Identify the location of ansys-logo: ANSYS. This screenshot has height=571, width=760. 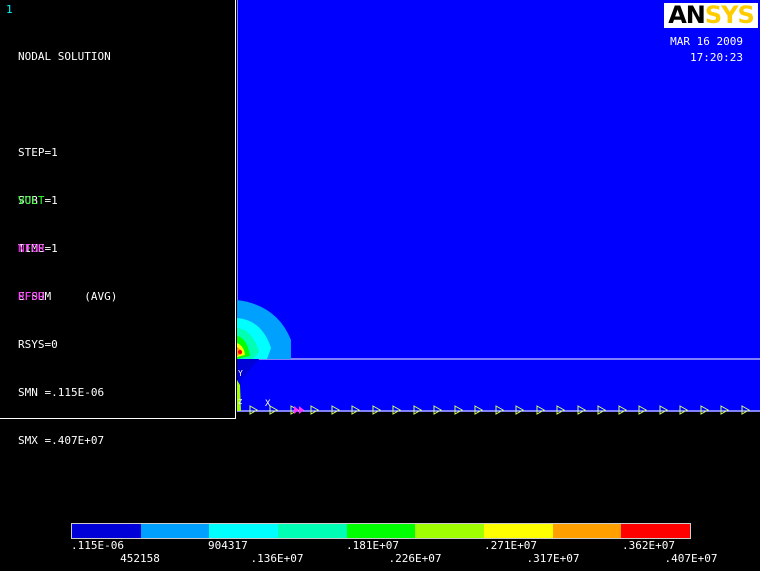
(711, 15).